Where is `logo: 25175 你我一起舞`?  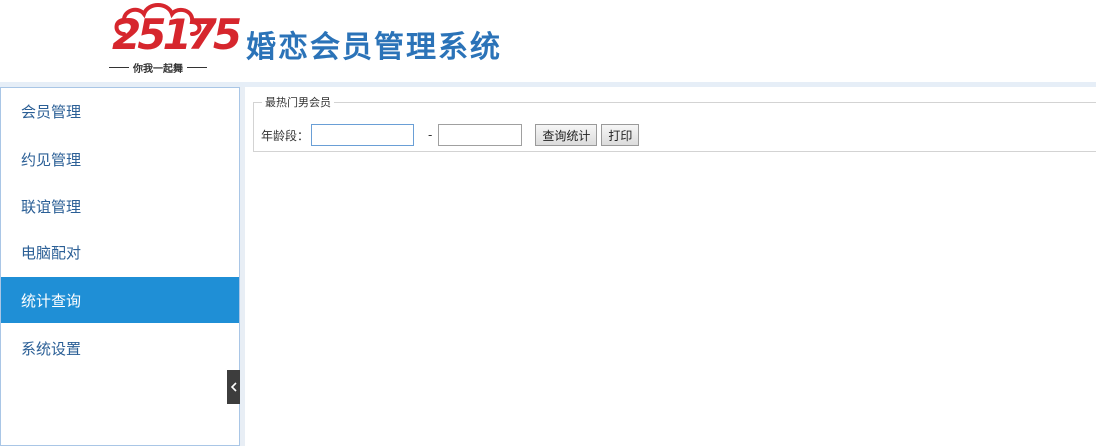 logo: 25175 你我一起舞 is located at coordinates (169, 40).